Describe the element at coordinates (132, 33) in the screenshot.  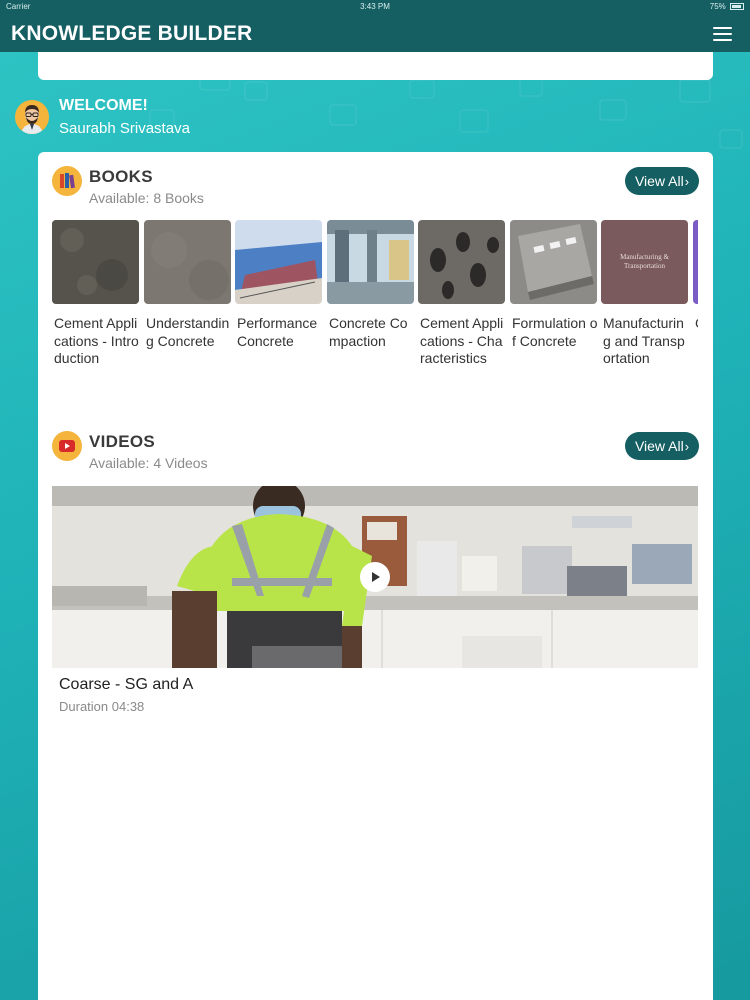
I see `app-title: KNOWLEDGE BUILDER` at that location.